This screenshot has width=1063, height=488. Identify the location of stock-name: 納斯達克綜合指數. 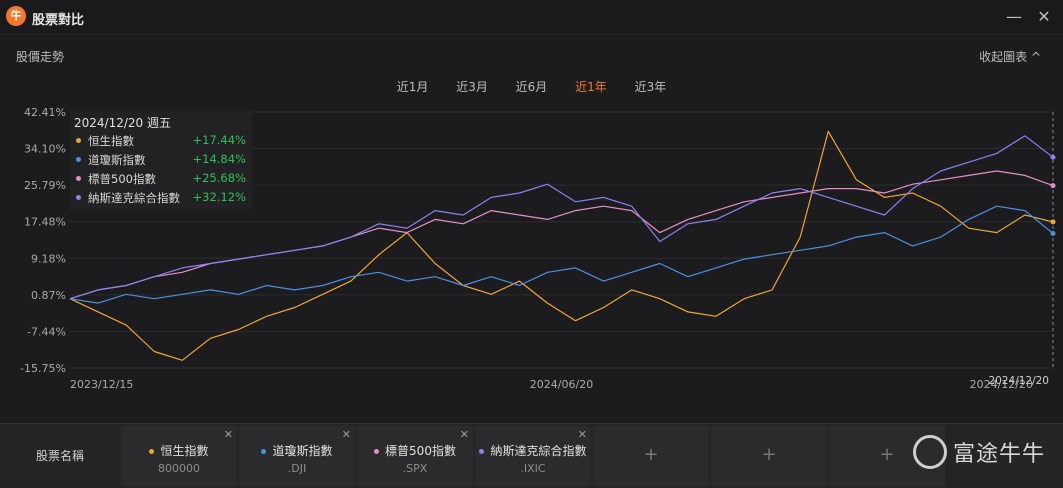
(538, 451).